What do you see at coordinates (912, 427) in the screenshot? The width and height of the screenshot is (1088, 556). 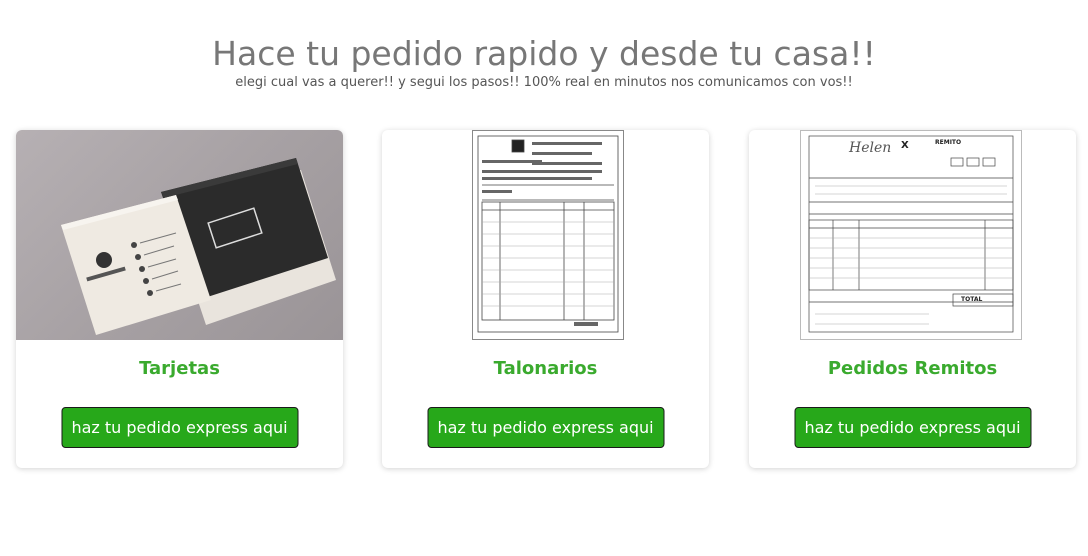 I see `order-remitos-button: haz tu pedido express aqui` at bounding box center [912, 427].